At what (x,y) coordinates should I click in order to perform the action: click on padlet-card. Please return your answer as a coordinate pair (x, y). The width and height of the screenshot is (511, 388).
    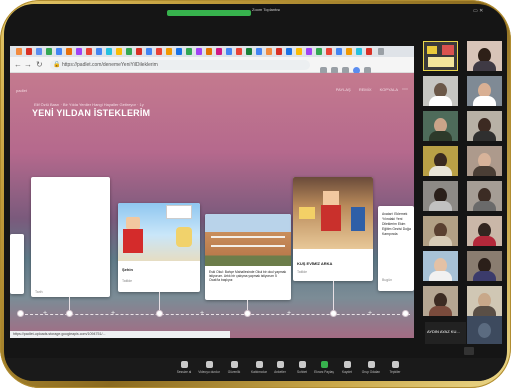
    Looking at the image, I should click on (17, 264).